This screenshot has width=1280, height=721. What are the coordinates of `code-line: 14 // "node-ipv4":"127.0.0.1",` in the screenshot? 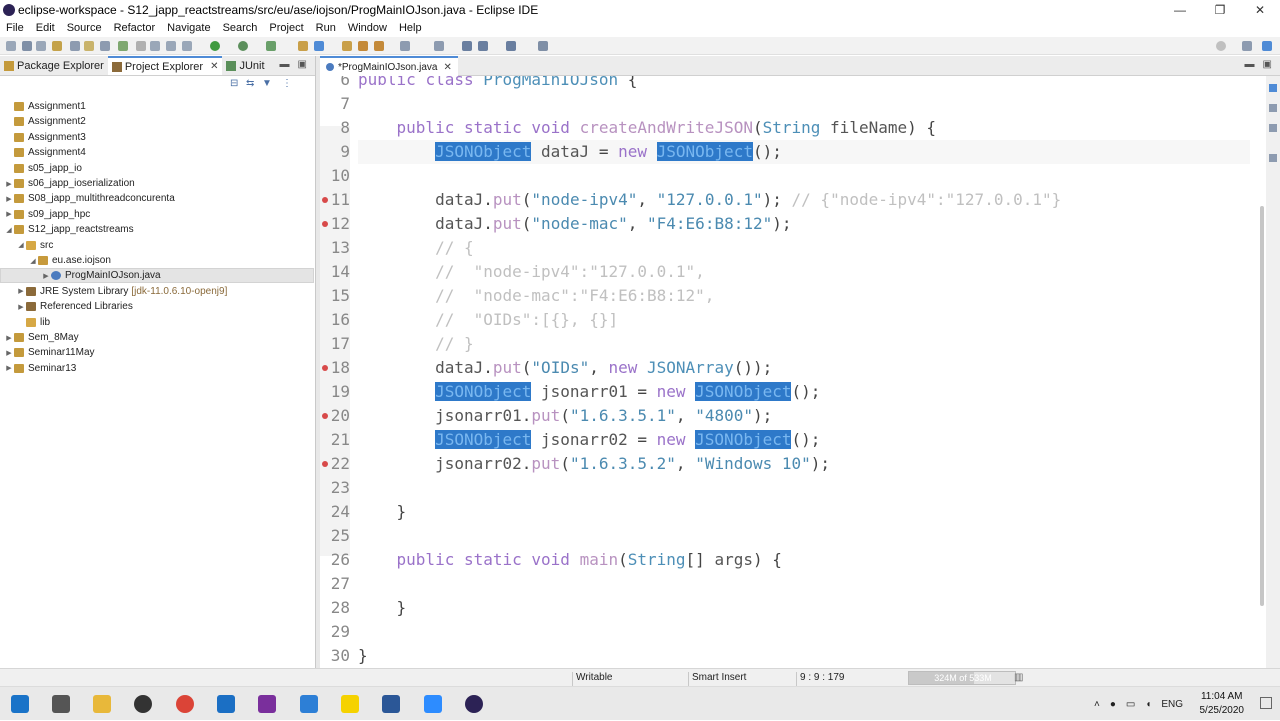 It's located at (785, 272).